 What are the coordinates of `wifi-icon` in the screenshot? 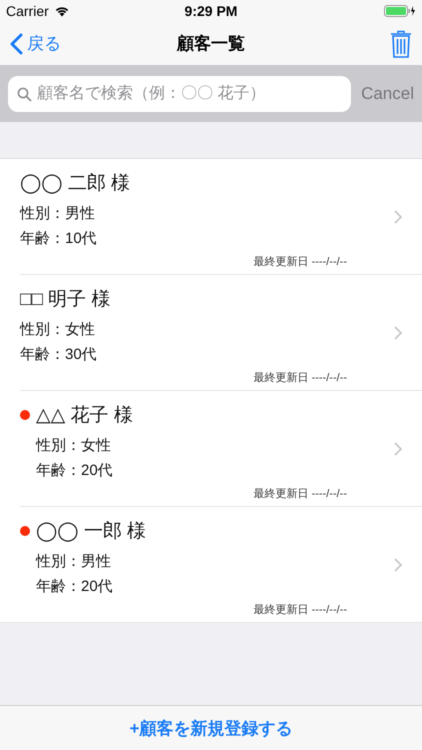 It's located at (62, 11).